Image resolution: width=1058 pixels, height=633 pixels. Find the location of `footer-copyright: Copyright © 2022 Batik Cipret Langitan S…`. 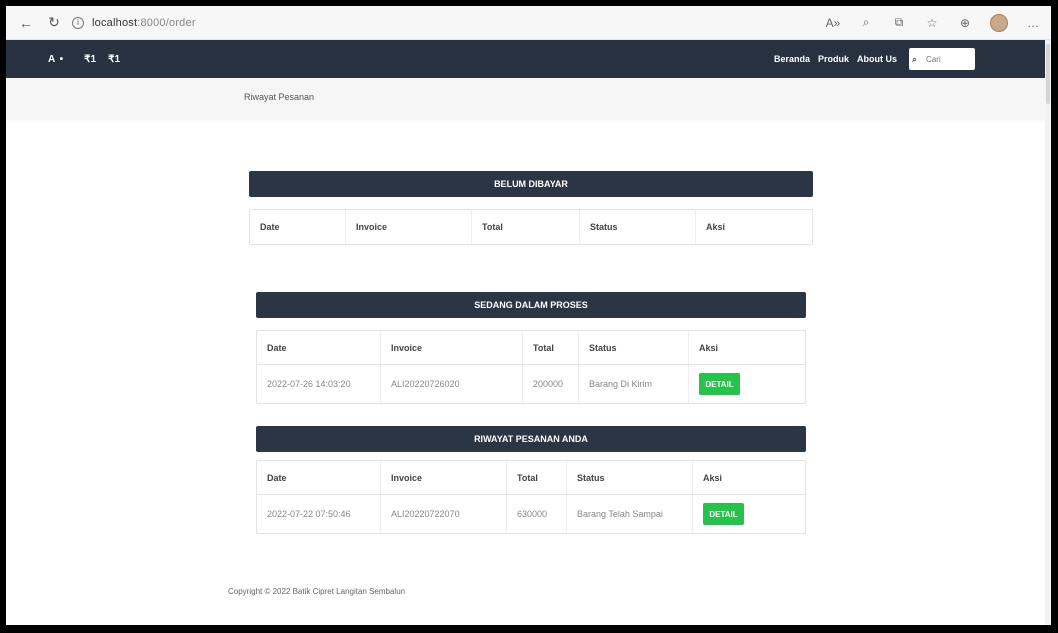

footer-copyright: Copyright © 2022 Batik Cipret Langitan S… is located at coordinates (317, 591).